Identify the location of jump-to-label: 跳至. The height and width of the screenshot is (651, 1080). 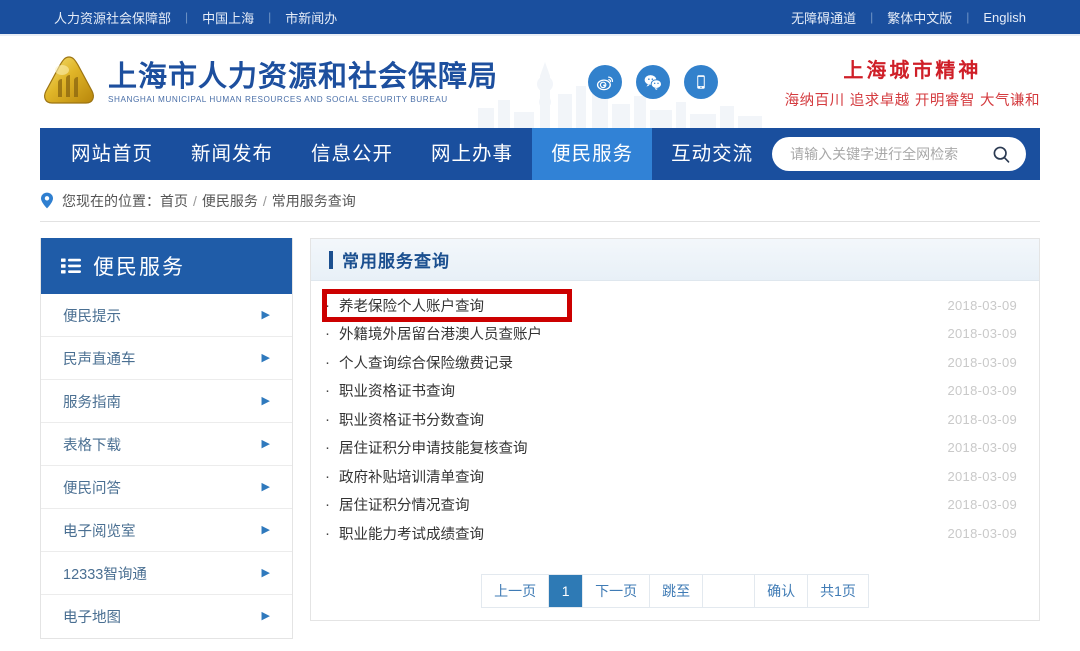
(677, 590).